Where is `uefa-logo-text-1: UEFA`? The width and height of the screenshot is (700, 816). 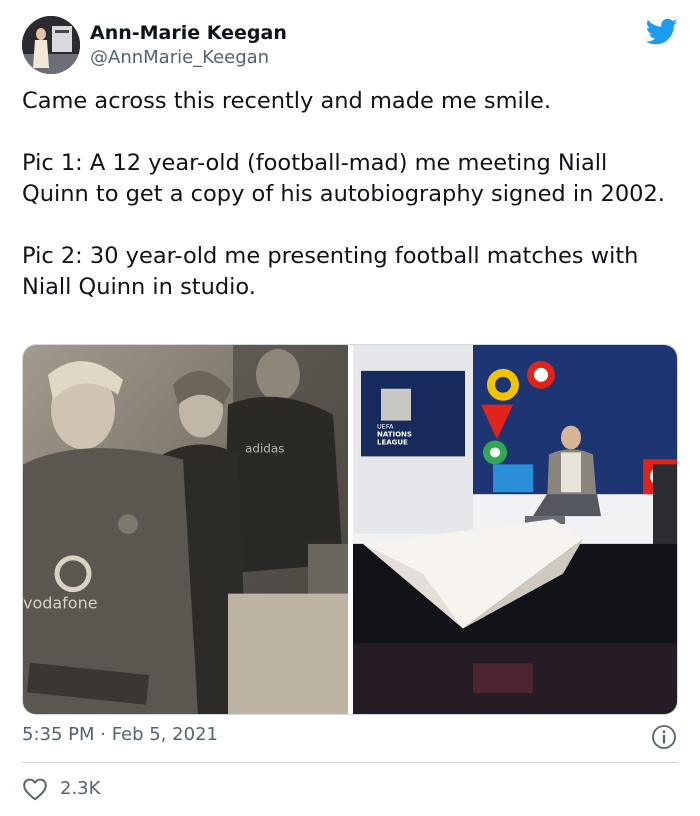
uefa-logo-text-1: UEFA is located at coordinates (385, 427).